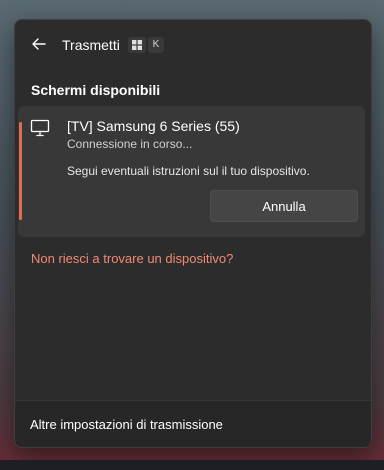 This screenshot has width=384, height=470. What do you see at coordinates (284, 206) in the screenshot?
I see `cancel-button: Annulla` at bounding box center [284, 206].